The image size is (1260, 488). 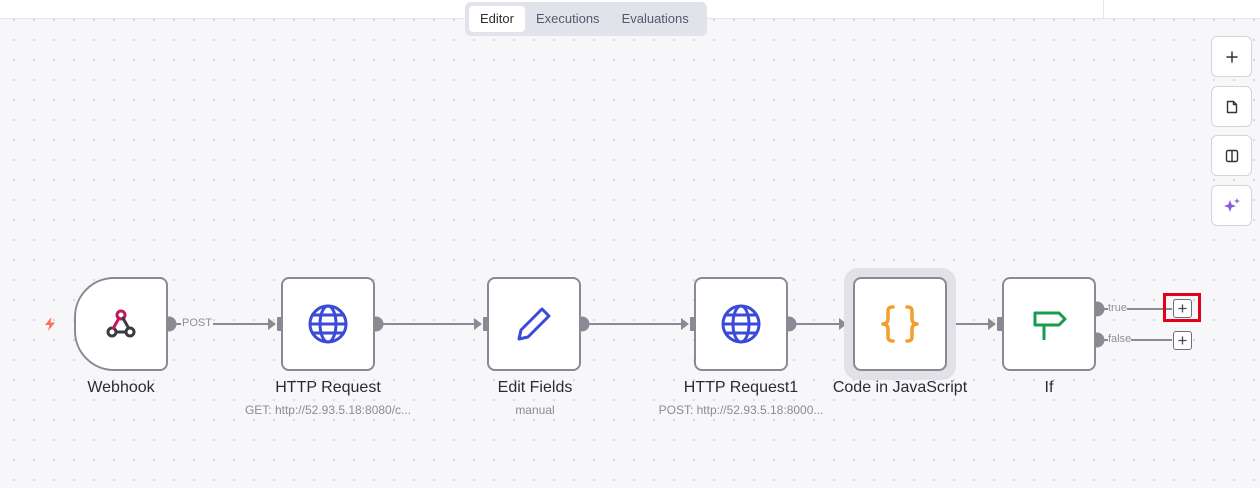 I want to click on node-subtitle-edit-fields: manual, so click(x=535, y=410).